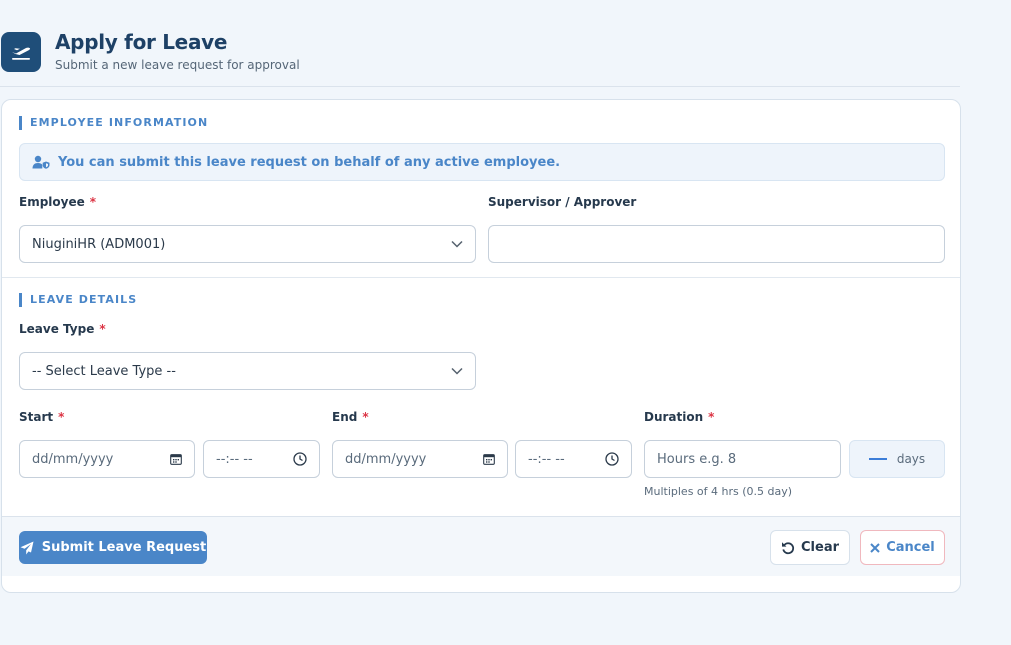  What do you see at coordinates (788, 548) in the screenshot?
I see `undo-icon` at bounding box center [788, 548].